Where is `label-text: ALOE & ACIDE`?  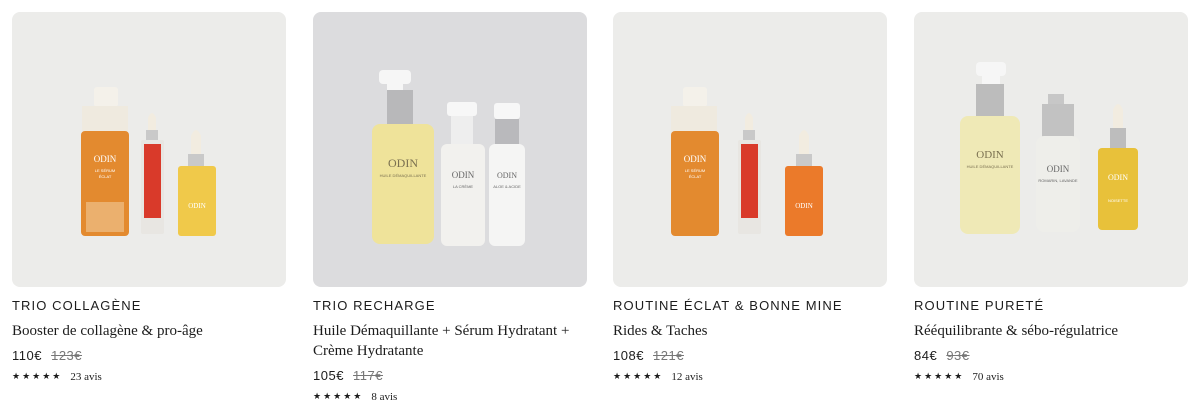
label-text: ALOE & ACIDE is located at coordinates (507, 186).